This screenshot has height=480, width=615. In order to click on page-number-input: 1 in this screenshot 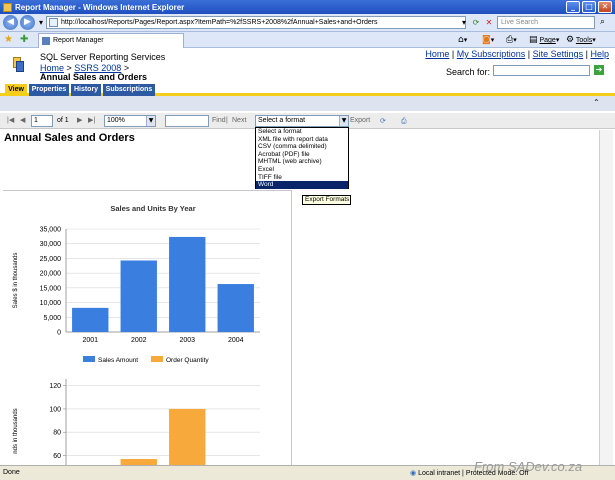, I will do `click(42, 121)`.